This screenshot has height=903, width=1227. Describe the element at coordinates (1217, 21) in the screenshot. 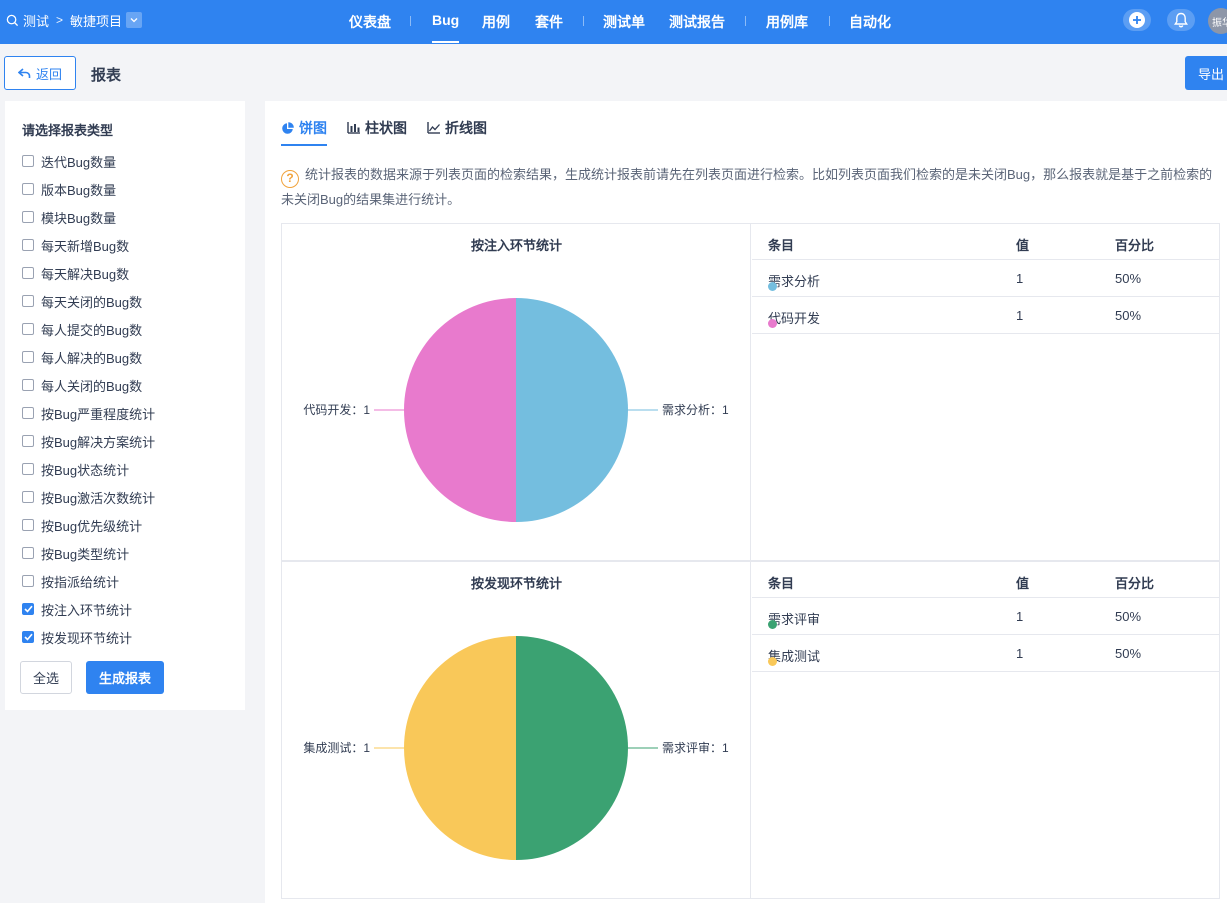

I see `avatar: 振华` at that location.